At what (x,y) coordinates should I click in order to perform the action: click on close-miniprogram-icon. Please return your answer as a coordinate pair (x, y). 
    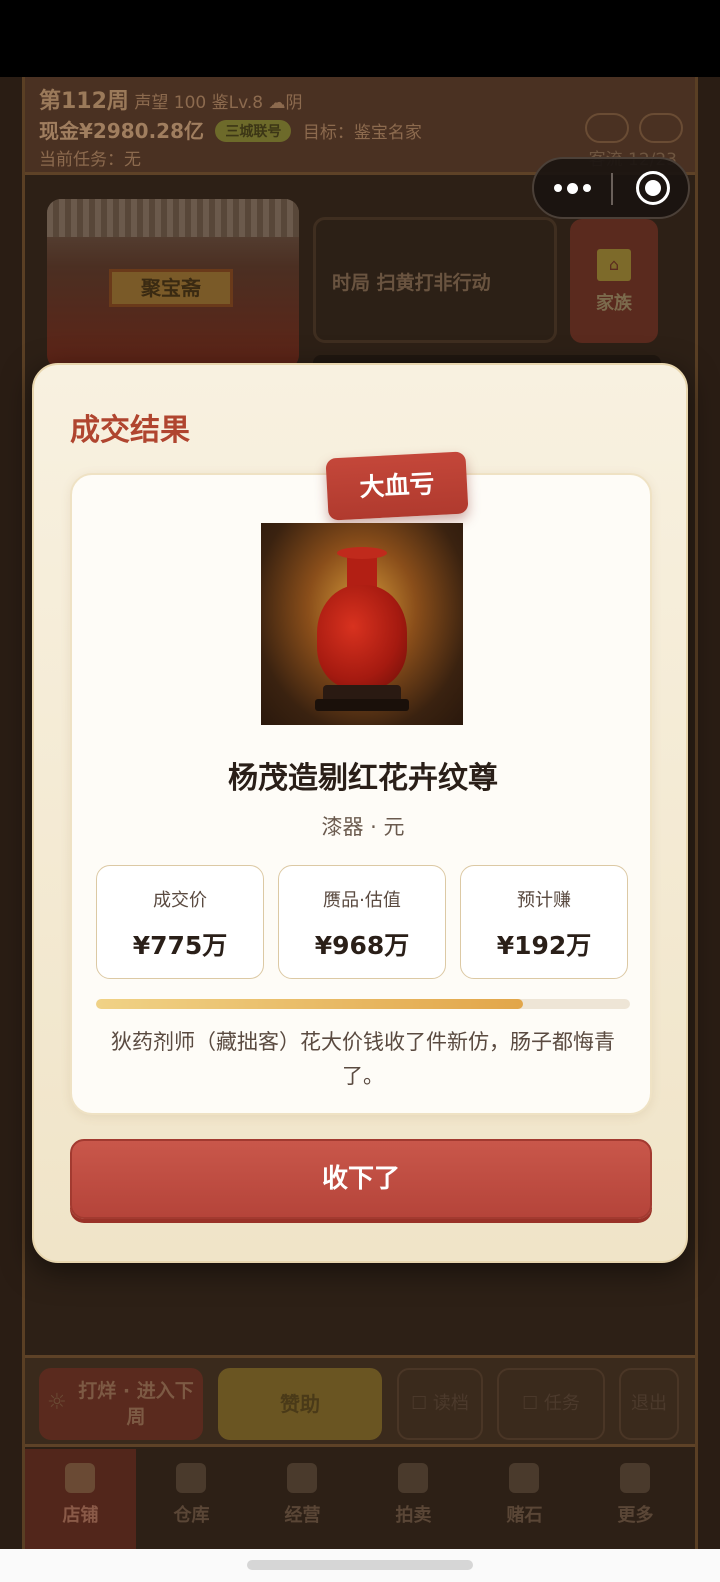
    Looking at the image, I should click on (653, 188).